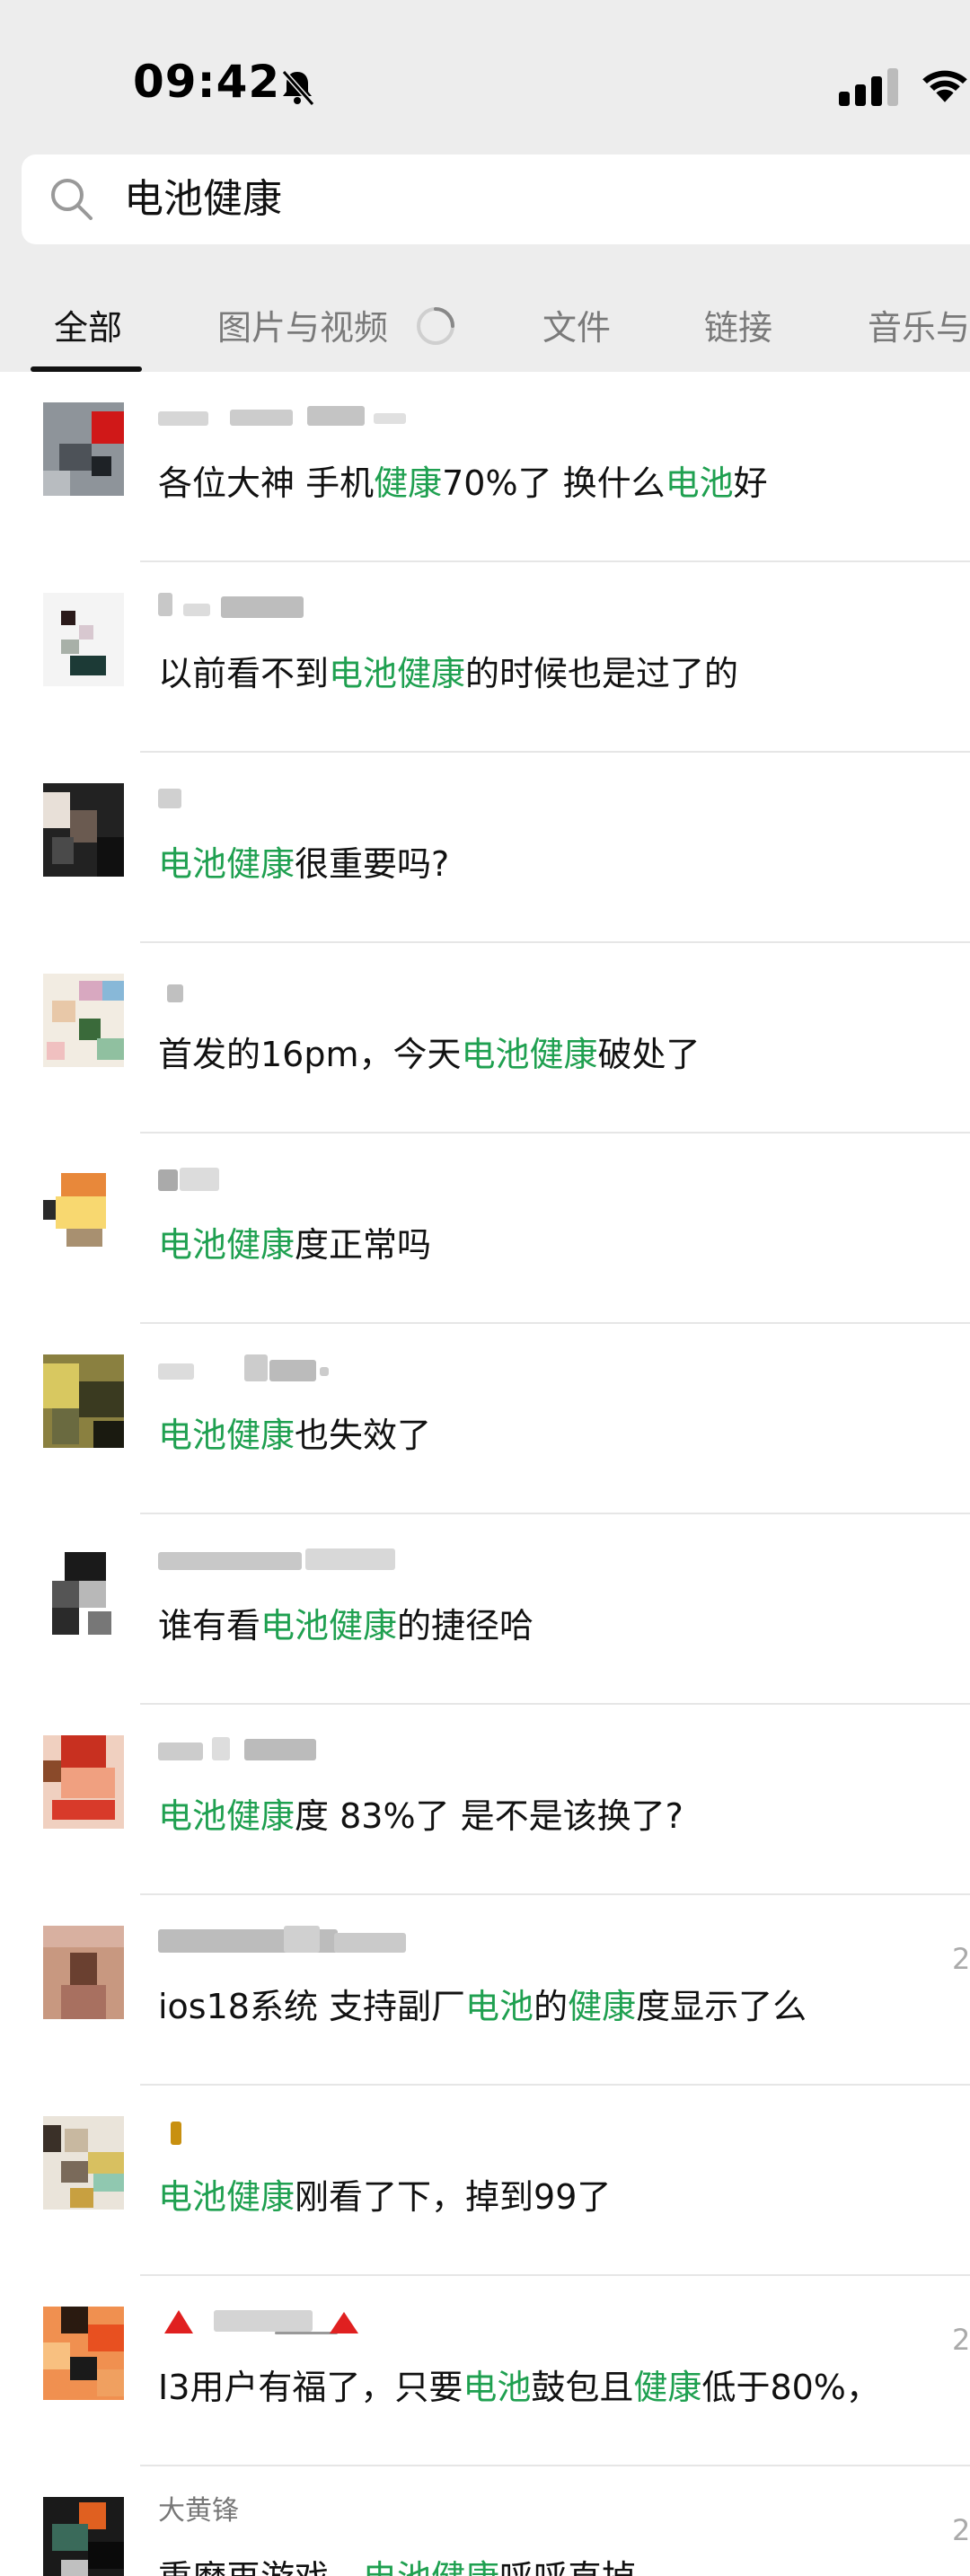 The width and height of the screenshot is (970, 2576). What do you see at coordinates (790, 2387) in the screenshot?
I see `message-text: 低于80%，` at bounding box center [790, 2387].